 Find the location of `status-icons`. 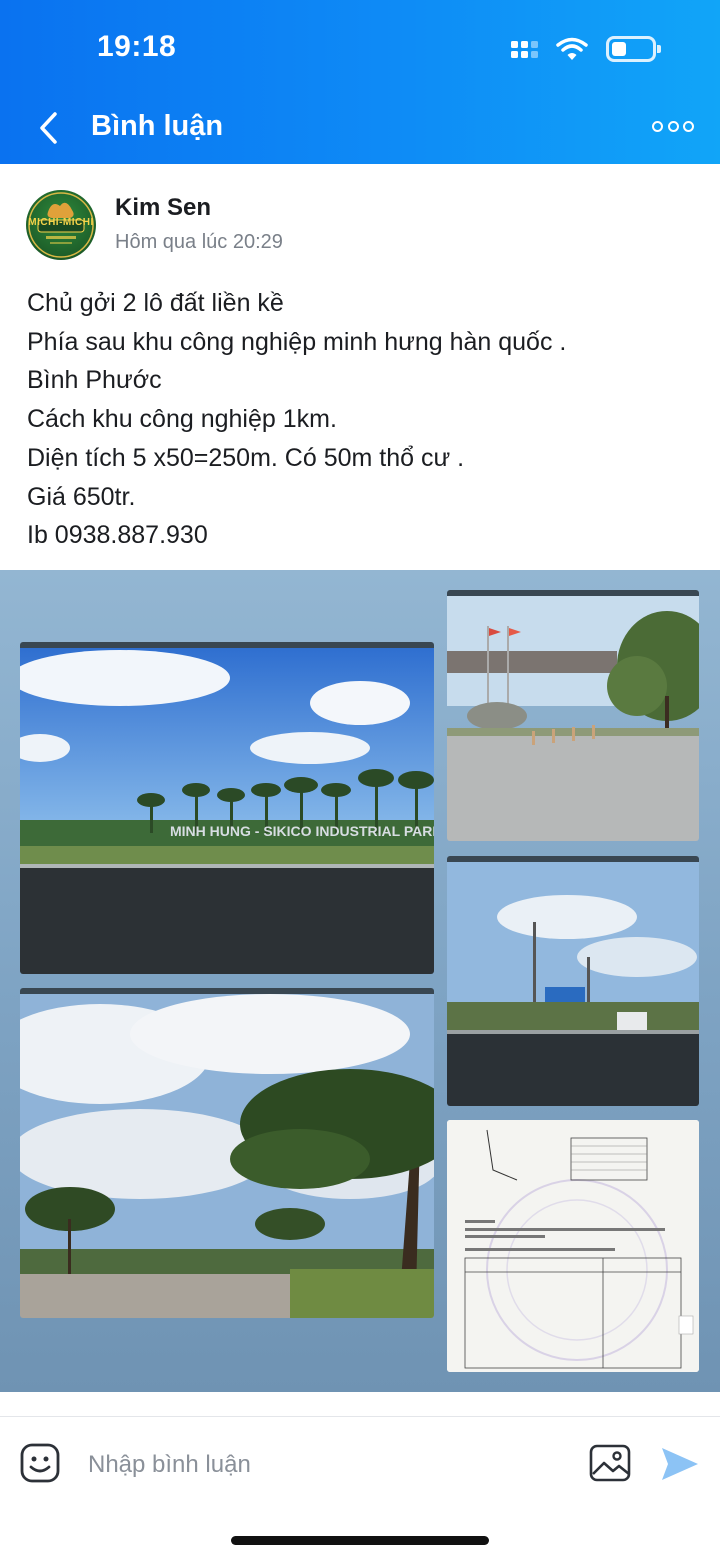

status-icons is located at coordinates (586, 49).